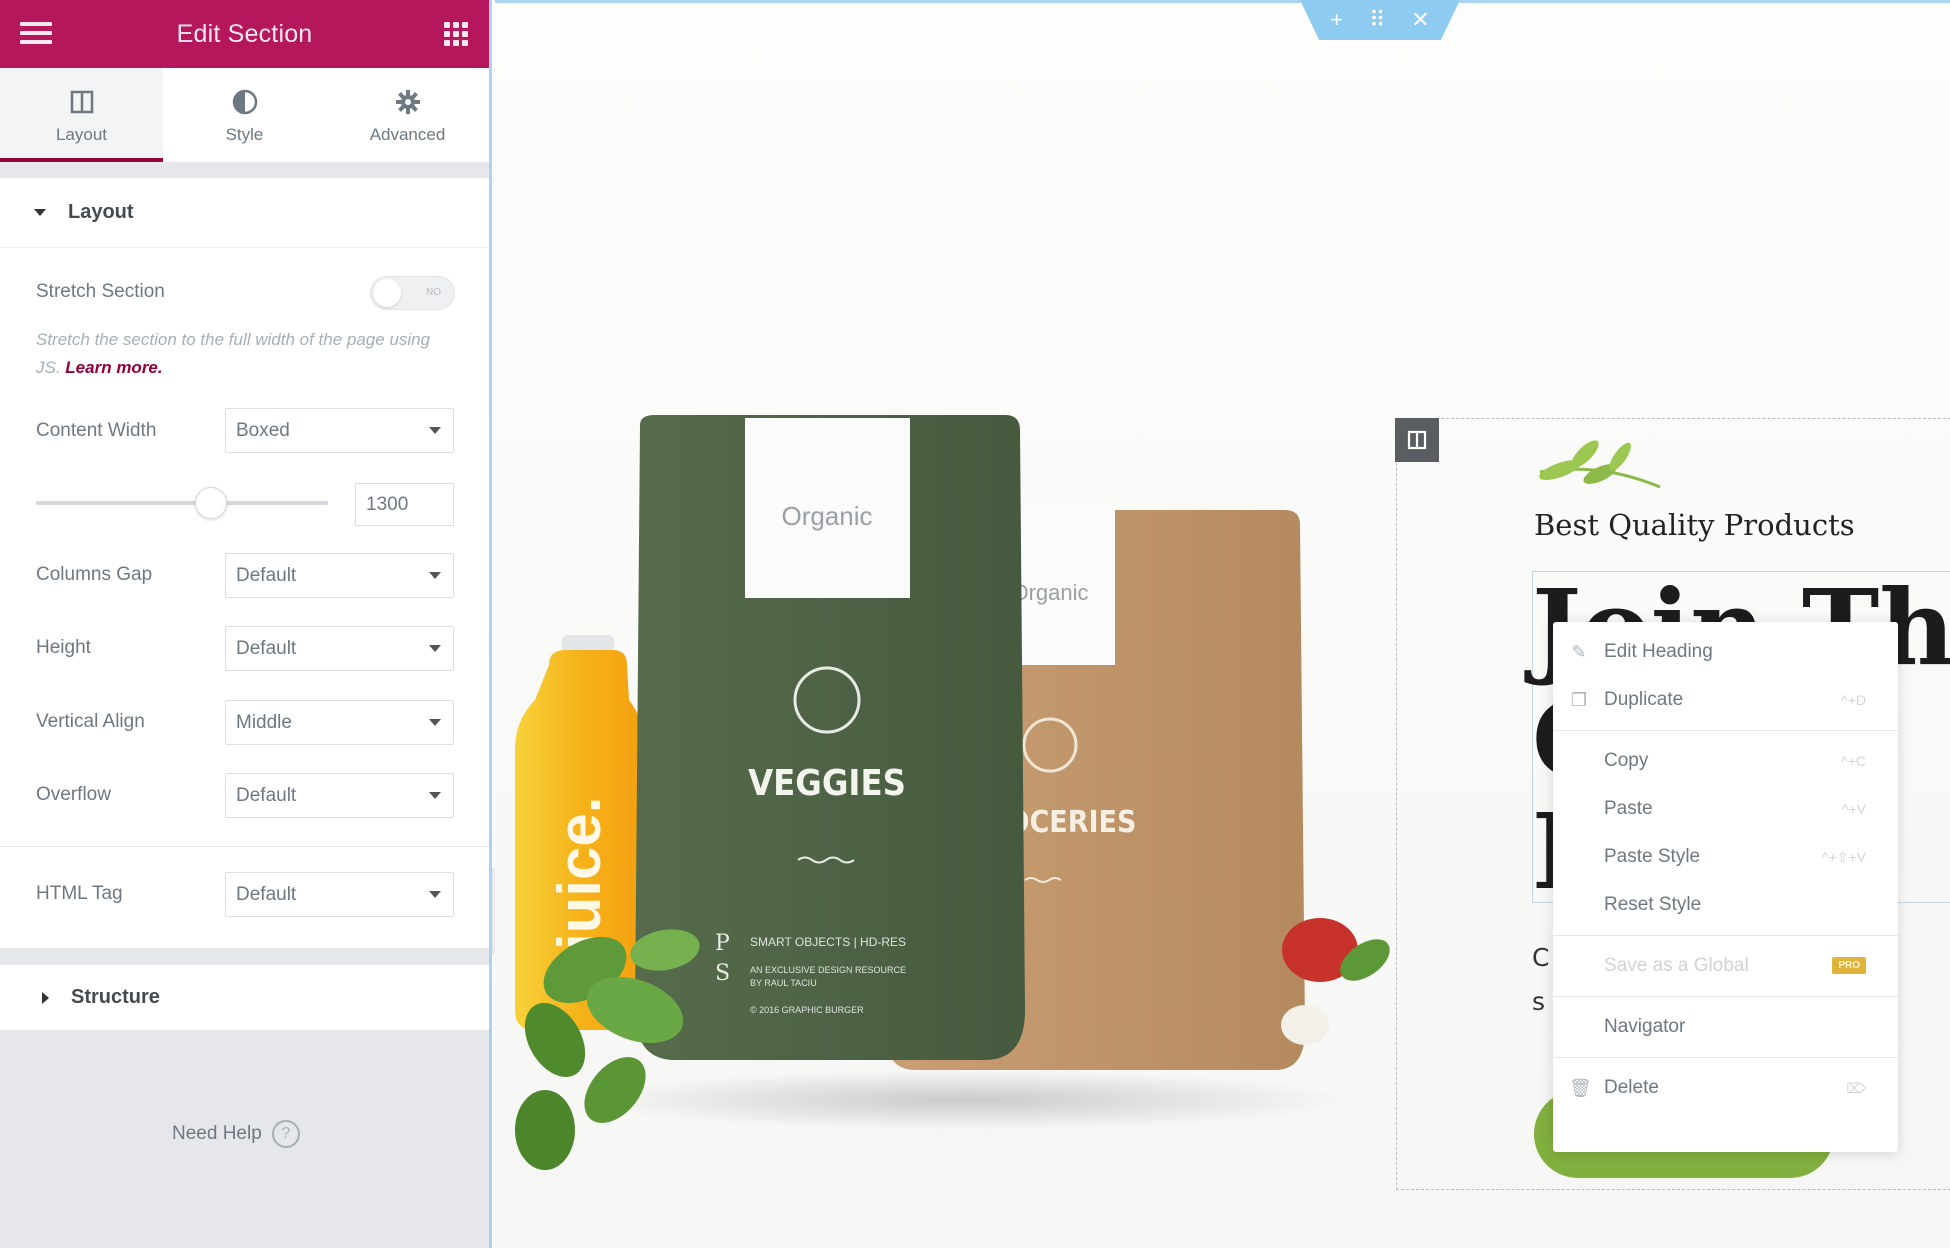 This screenshot has height=1248, width=1950. I want to click on move-section-icon: ⠿, so click(1377, 20).